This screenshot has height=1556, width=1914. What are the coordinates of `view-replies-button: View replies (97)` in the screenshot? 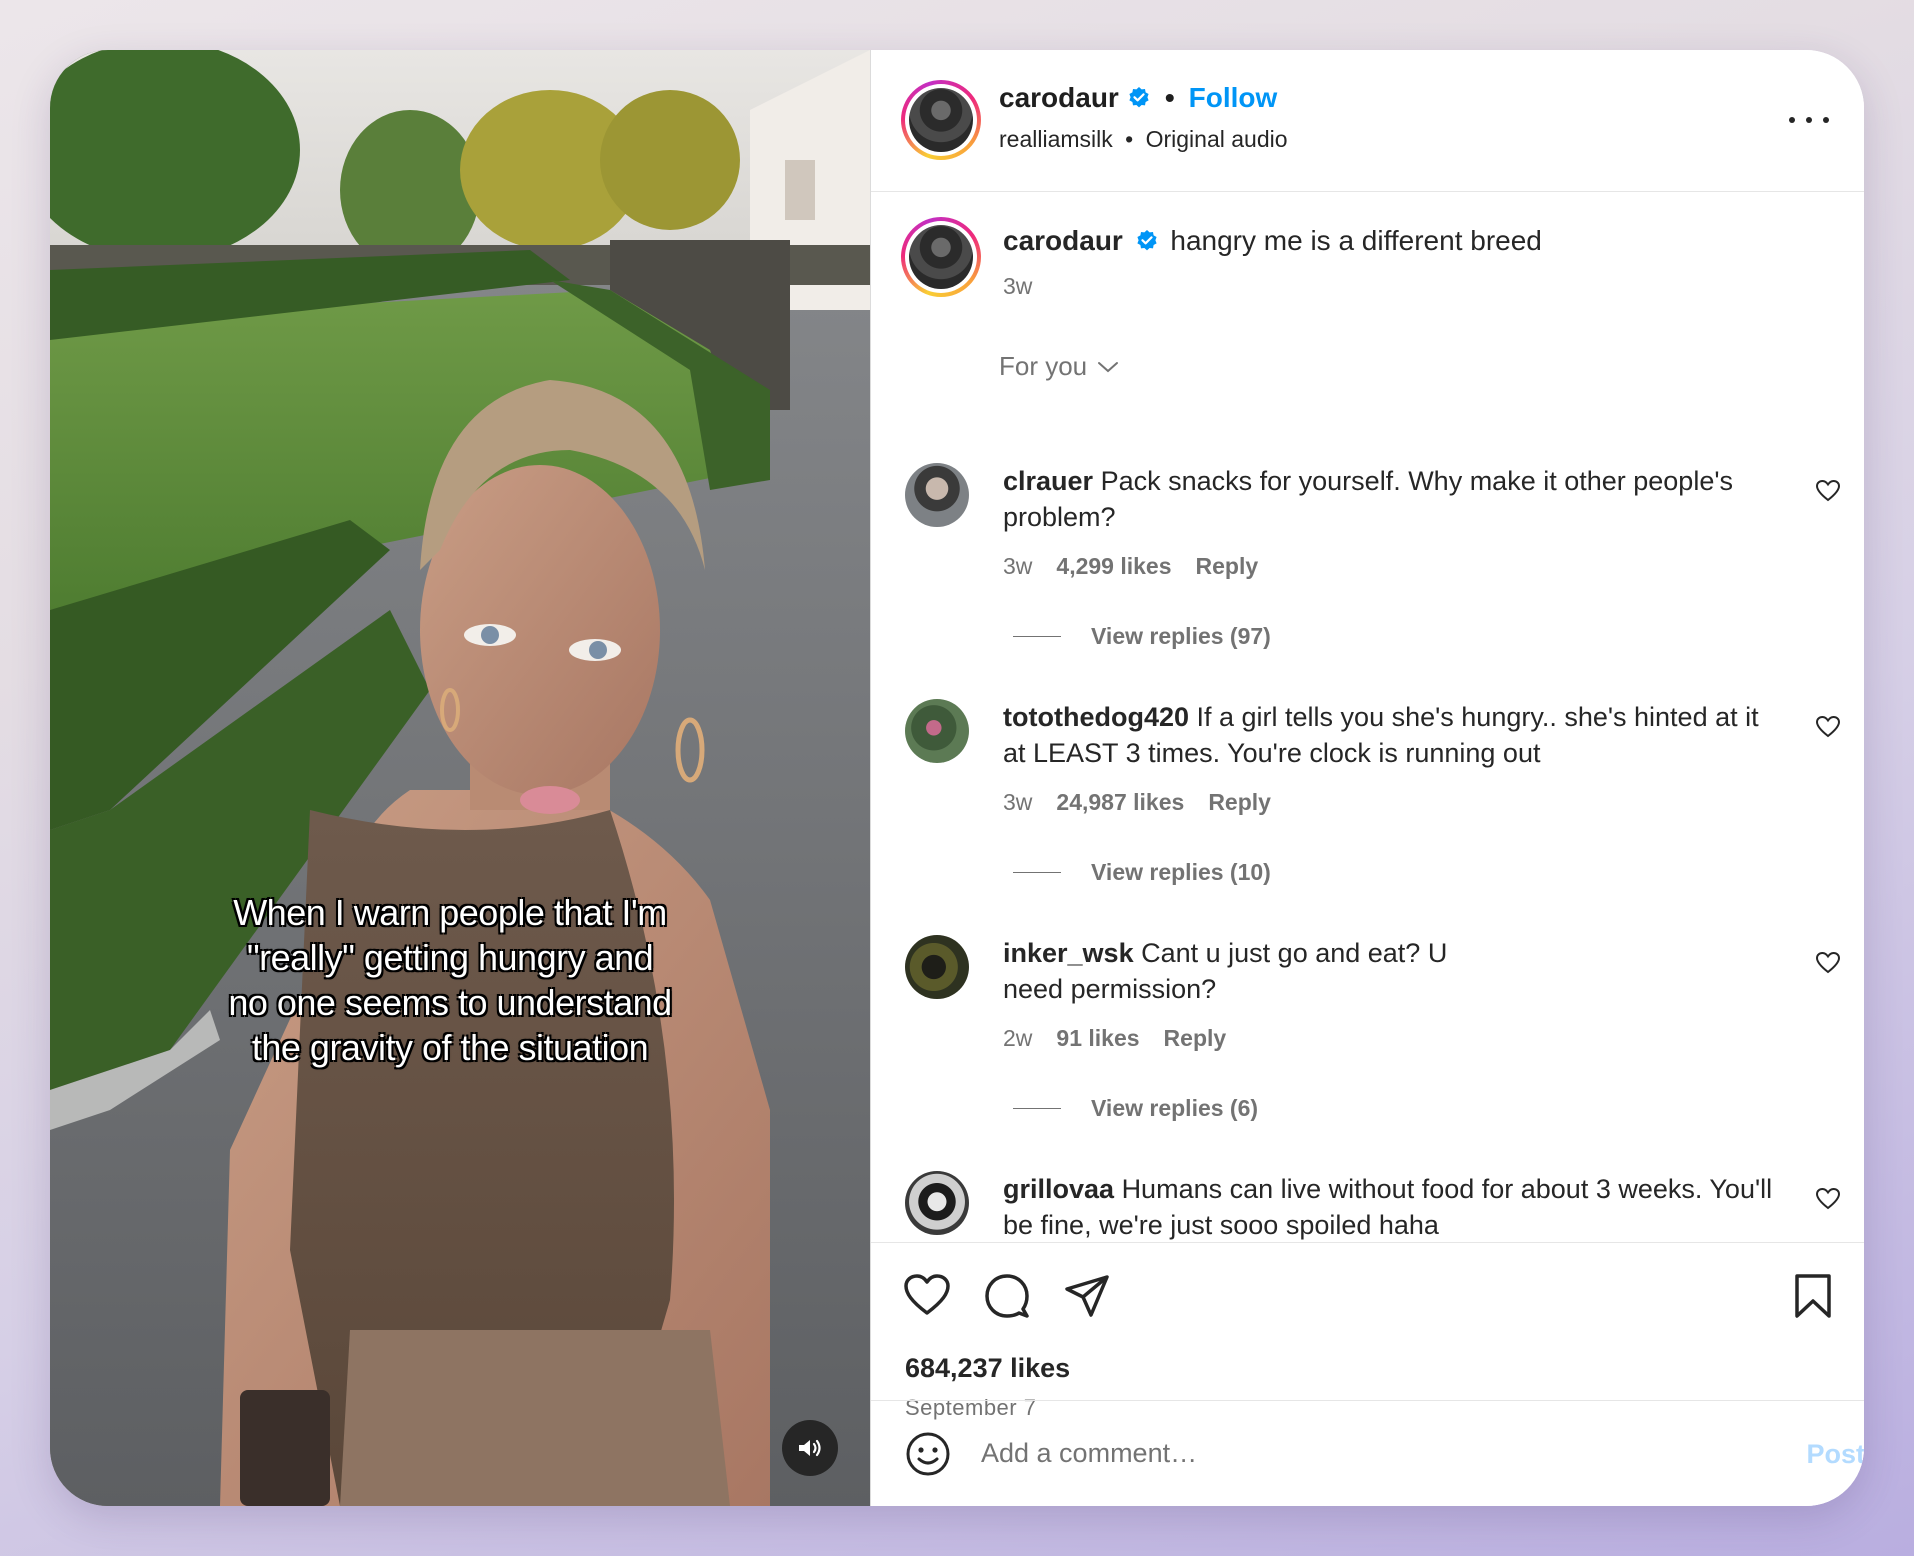 It's located at (1142, 636).